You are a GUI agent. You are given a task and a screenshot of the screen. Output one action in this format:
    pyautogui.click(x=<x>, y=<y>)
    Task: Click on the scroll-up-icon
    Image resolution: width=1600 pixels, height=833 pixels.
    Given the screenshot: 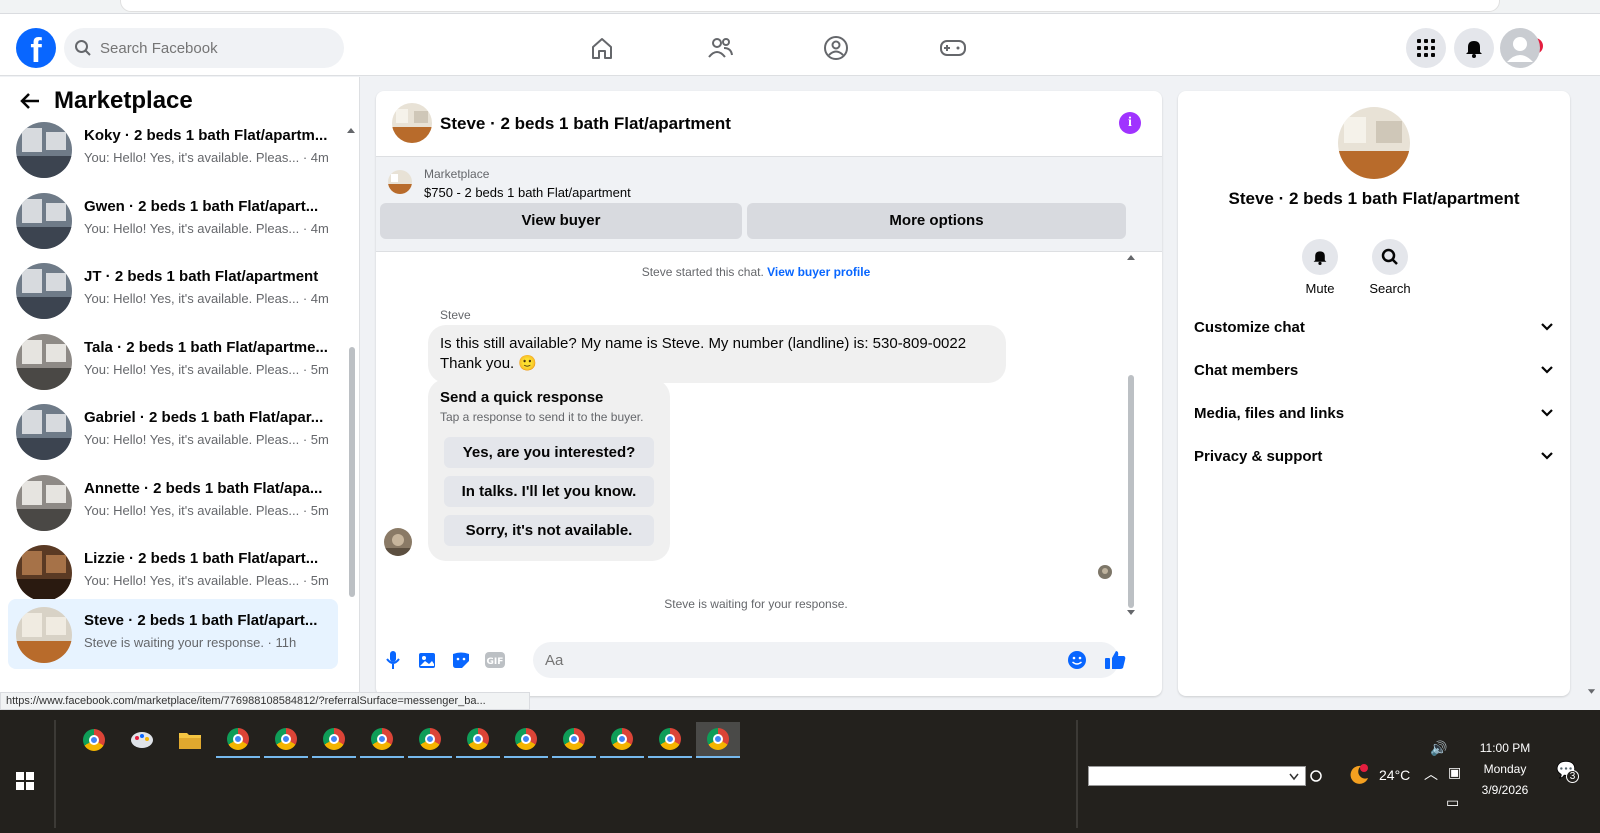 What is the action you would take?
    pyautogui.click(x=351, y=130)
    